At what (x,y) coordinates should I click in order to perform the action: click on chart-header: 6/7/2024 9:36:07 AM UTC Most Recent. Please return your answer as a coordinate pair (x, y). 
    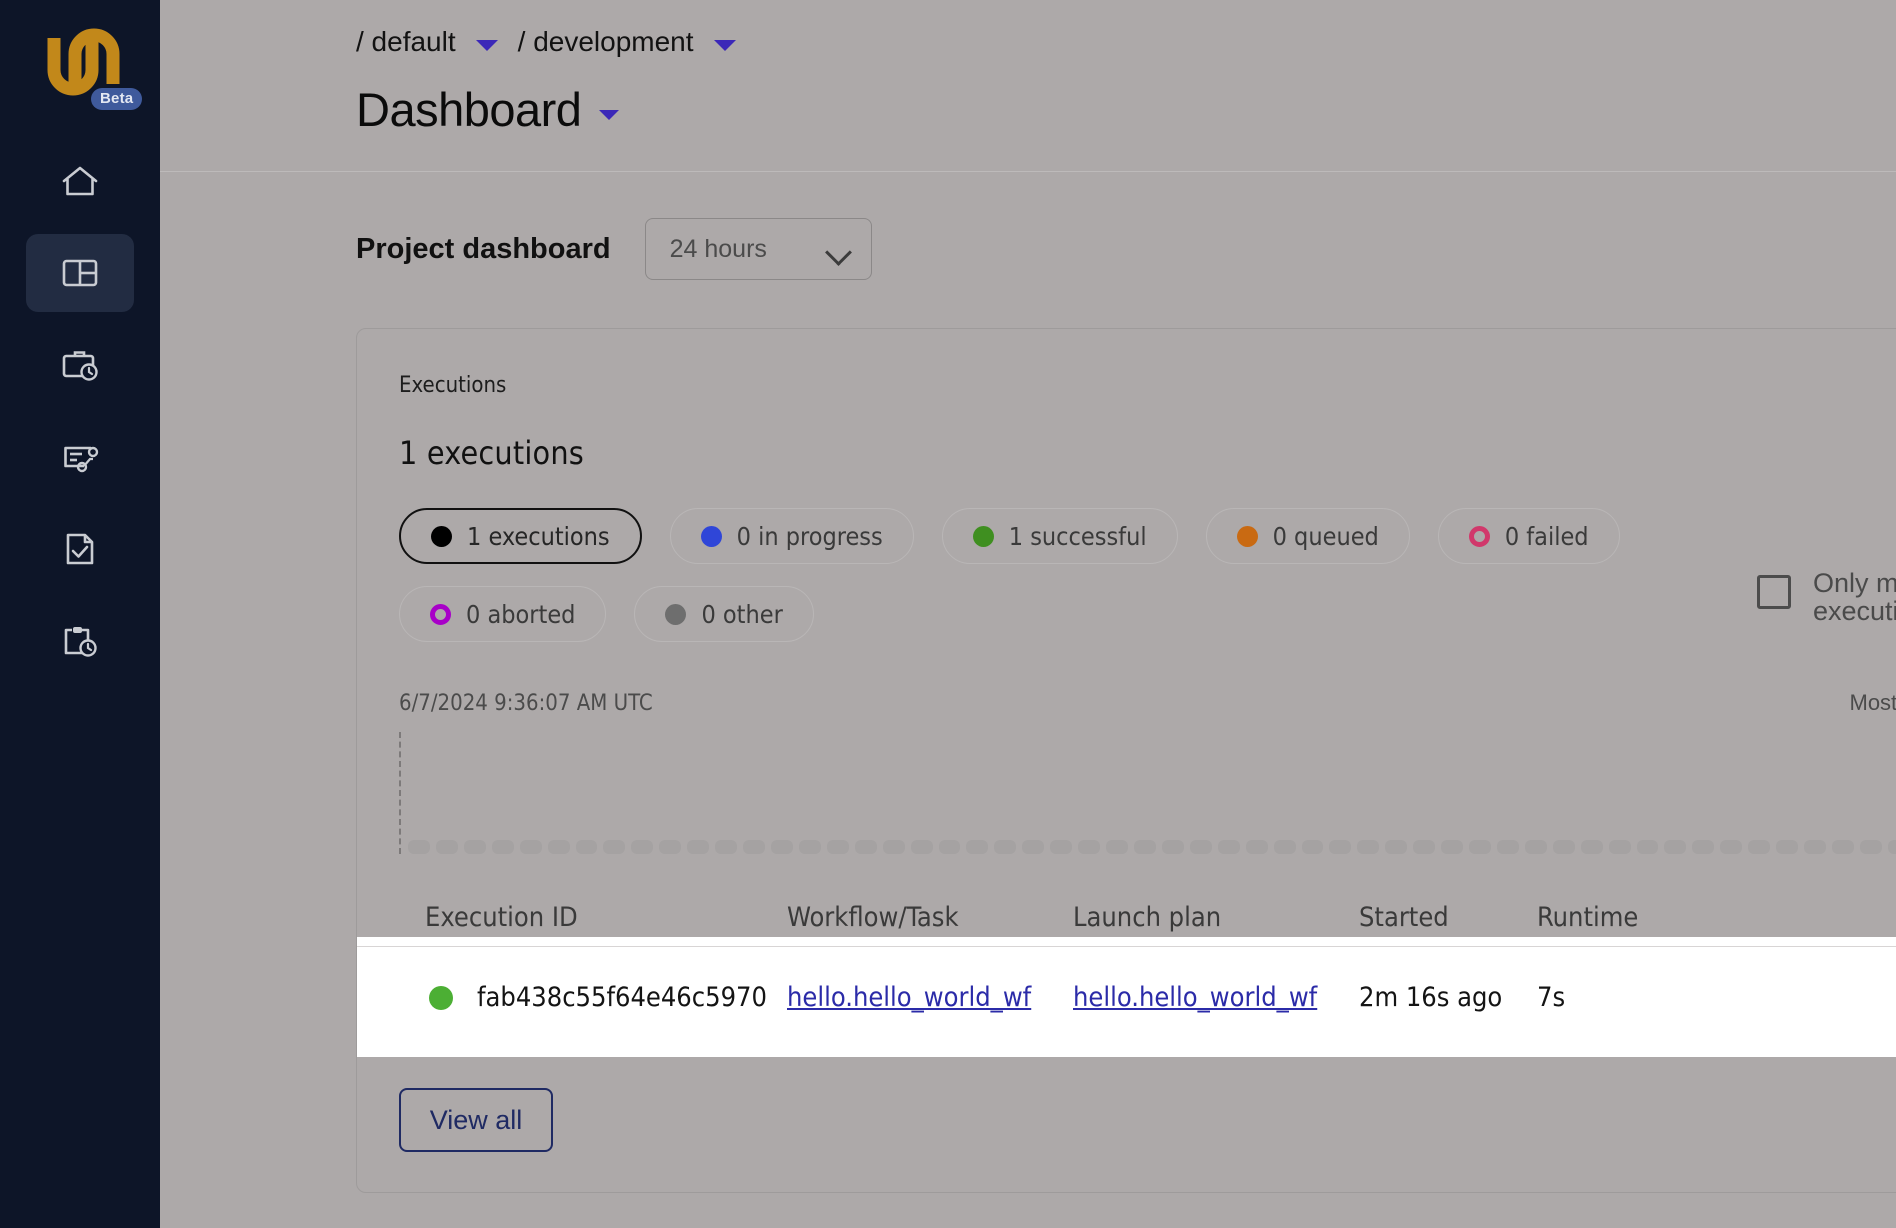
    Looking at the image, I should click on (1147, 703).